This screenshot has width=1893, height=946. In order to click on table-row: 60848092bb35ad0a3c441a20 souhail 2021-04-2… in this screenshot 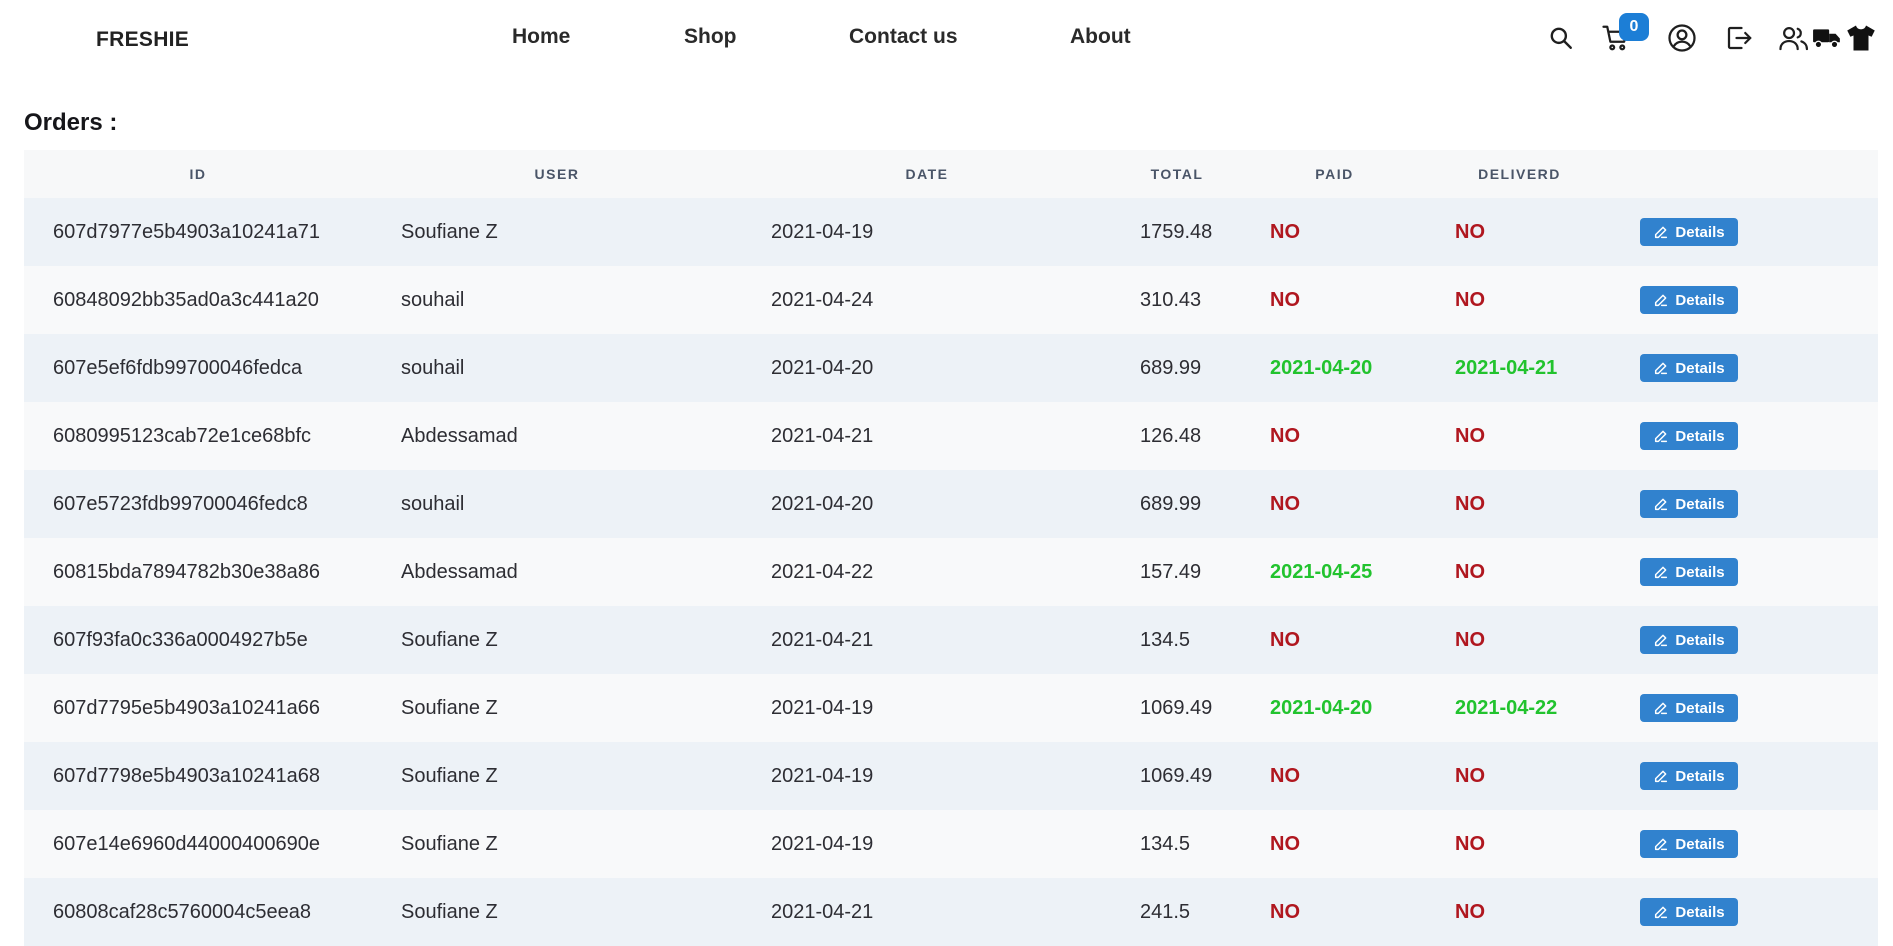, I will do `click(951, 300)`.